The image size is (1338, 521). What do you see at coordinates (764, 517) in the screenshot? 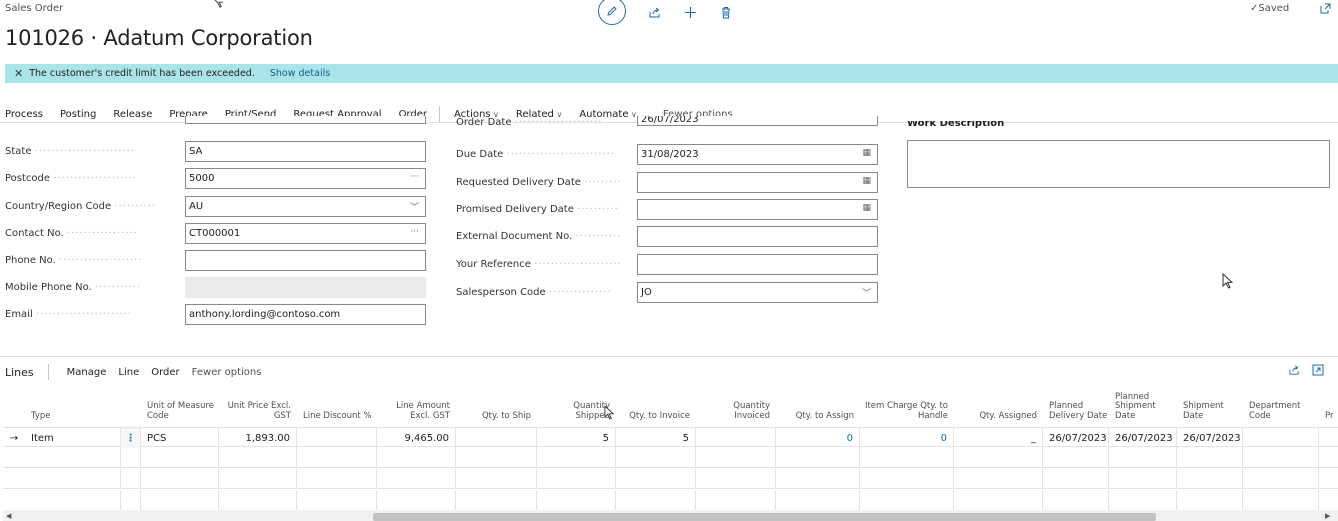
I see `scrollbar-thumb` at bounding box center [764, 517].